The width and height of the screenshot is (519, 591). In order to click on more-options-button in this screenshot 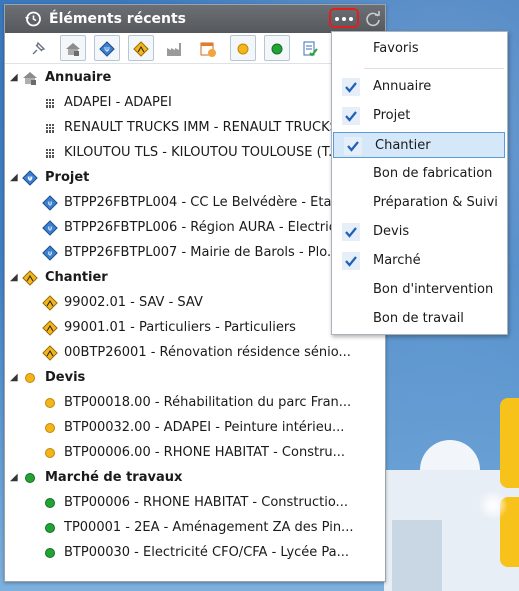, I will do `click(344, 18)`.